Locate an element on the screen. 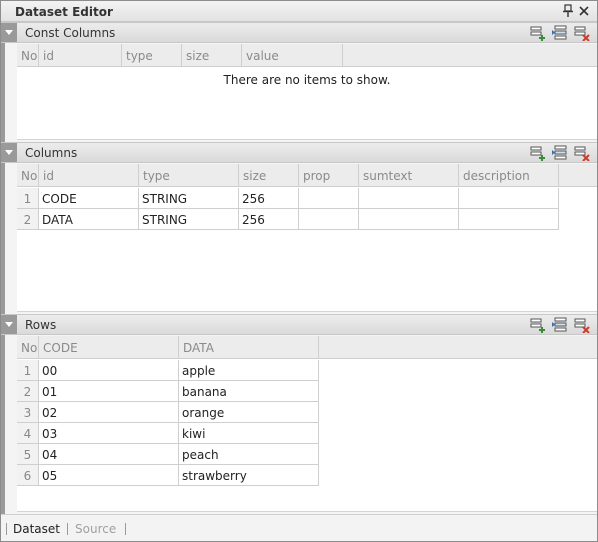 The image size is (598, 542). cell-code: 01 is located at coordinates (109, 391).